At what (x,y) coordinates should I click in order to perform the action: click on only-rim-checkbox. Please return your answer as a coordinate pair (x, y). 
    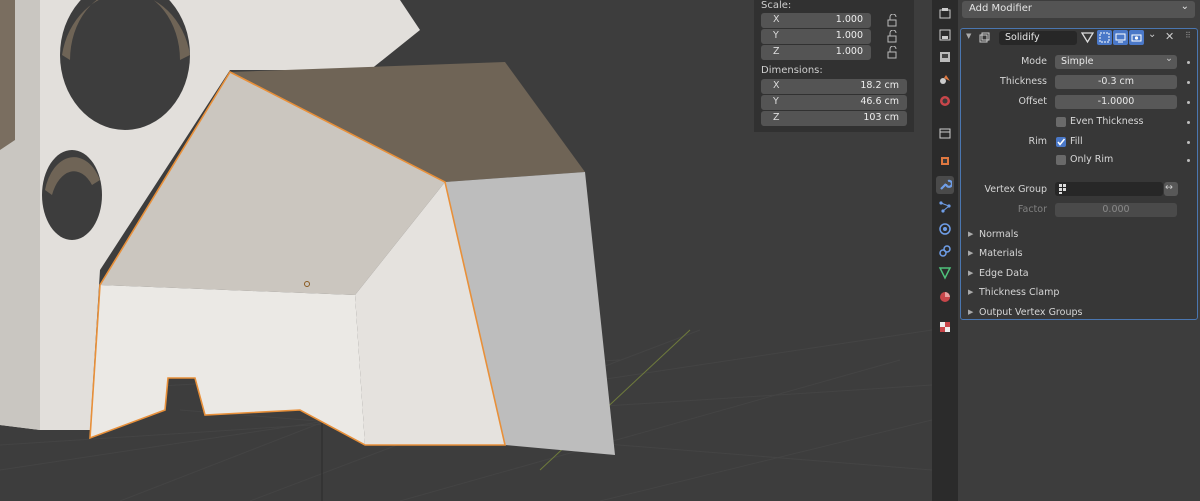
    Looking at the image, I should click on (1061, 160).